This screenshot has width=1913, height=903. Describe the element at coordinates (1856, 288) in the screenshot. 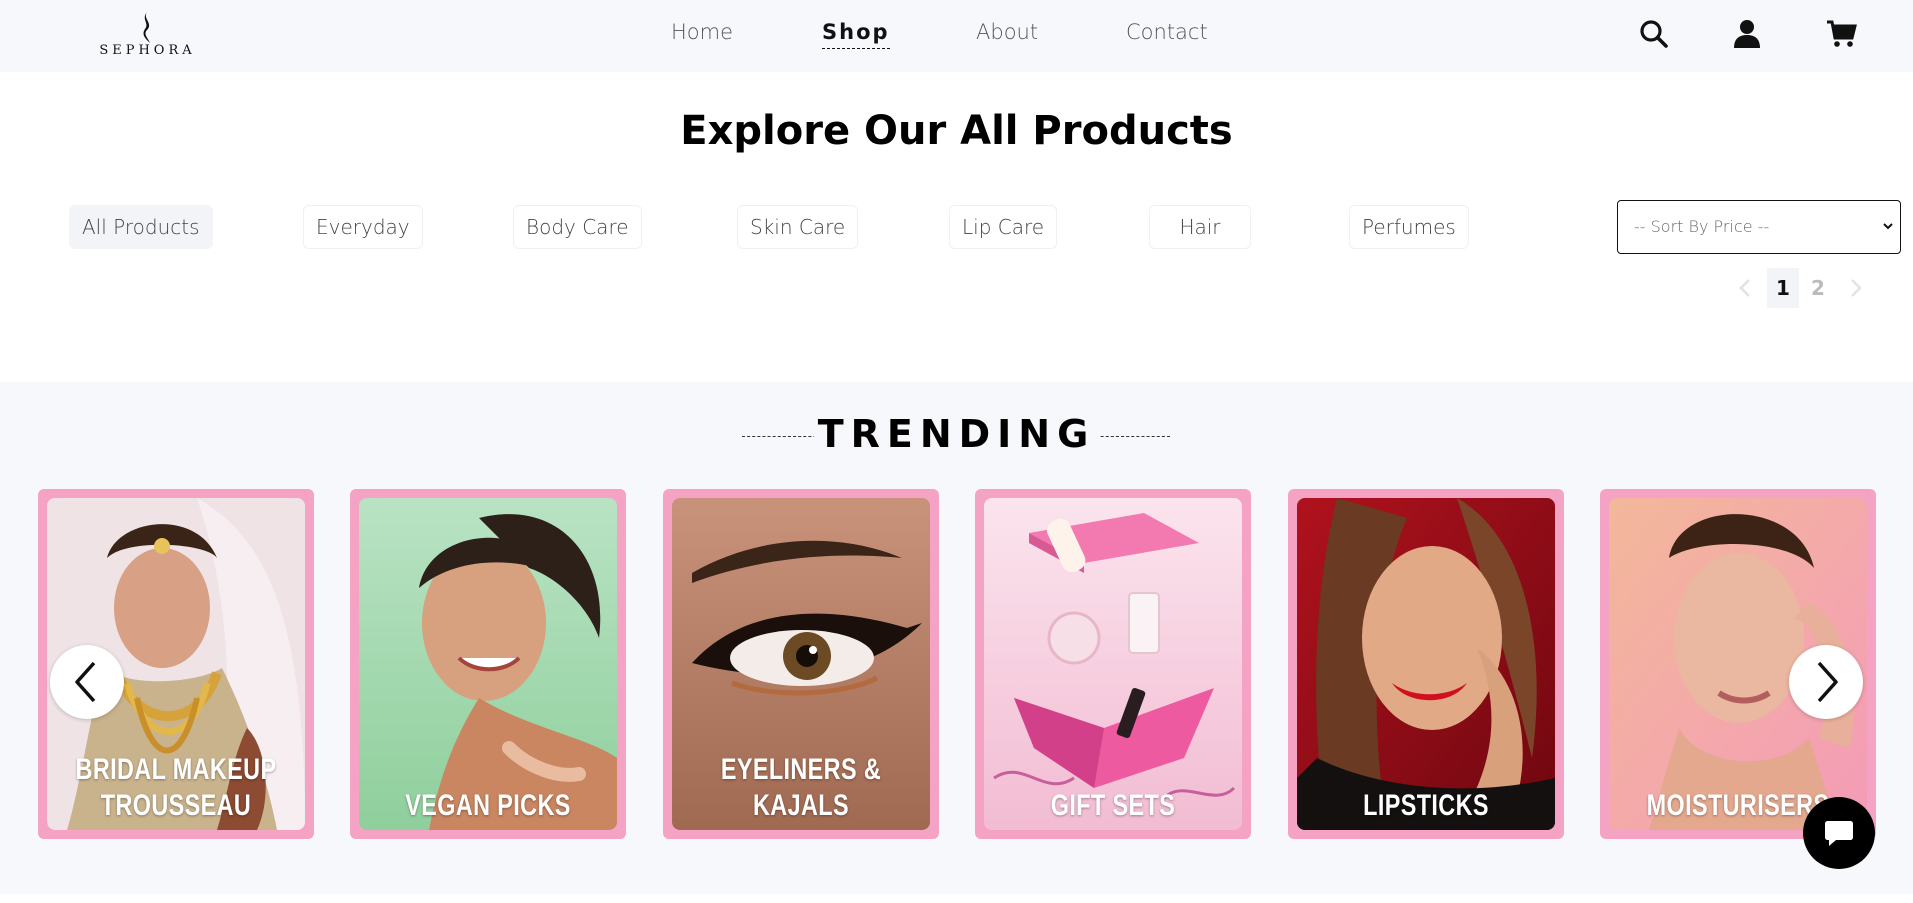

I see `pagination-next-icon` at that location.